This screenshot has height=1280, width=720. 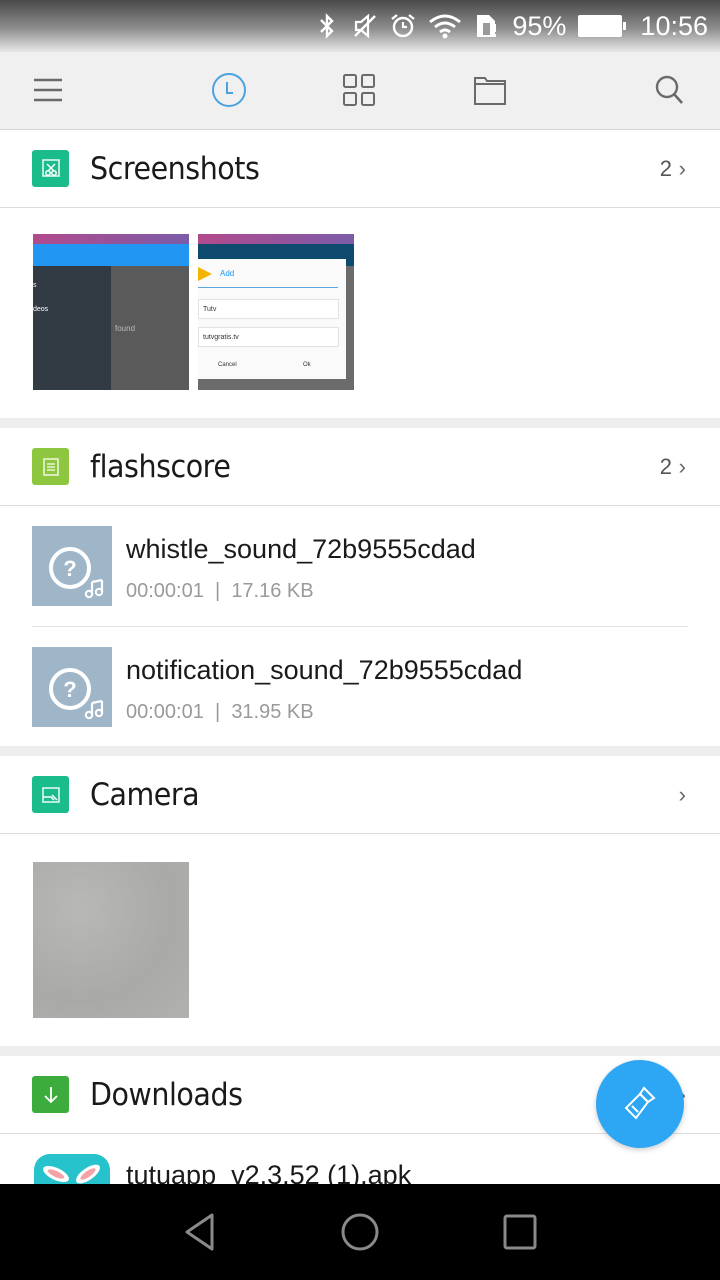 I want to click on bluetooth-icon, so click(x=327, y=26).